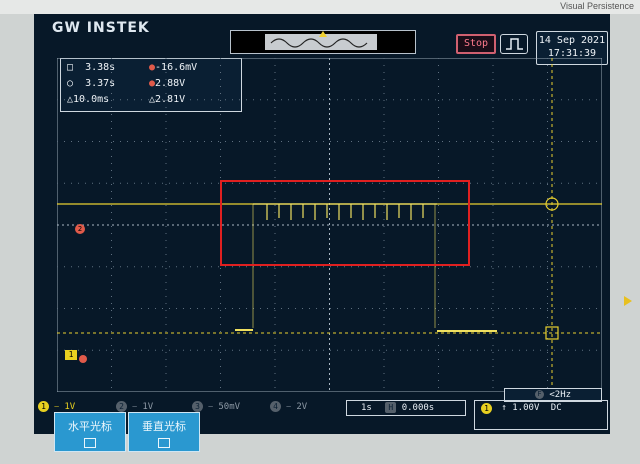  What do you see at coordinates (572, 40) in the screenshot?
I see `date-text: 14 Sep 2021` at bounding box center [572, 40].